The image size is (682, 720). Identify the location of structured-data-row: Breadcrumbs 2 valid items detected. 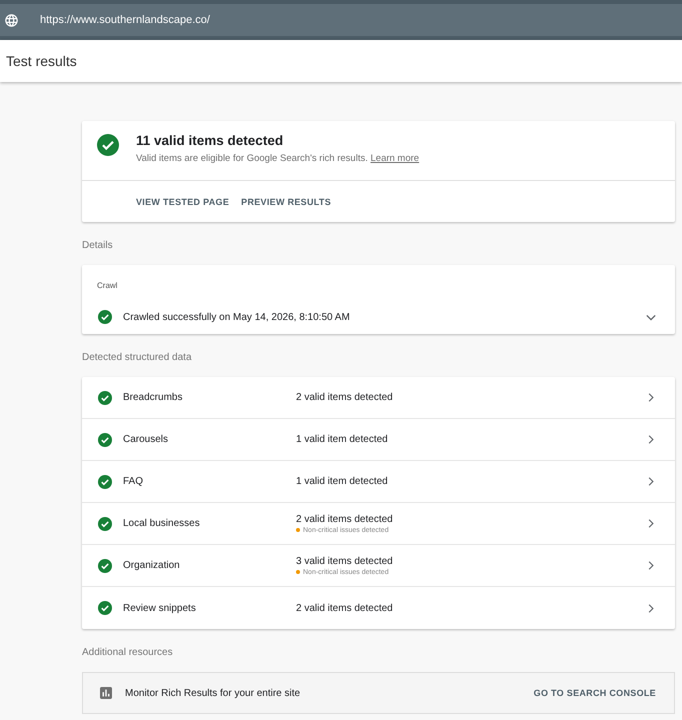
(378, 398).